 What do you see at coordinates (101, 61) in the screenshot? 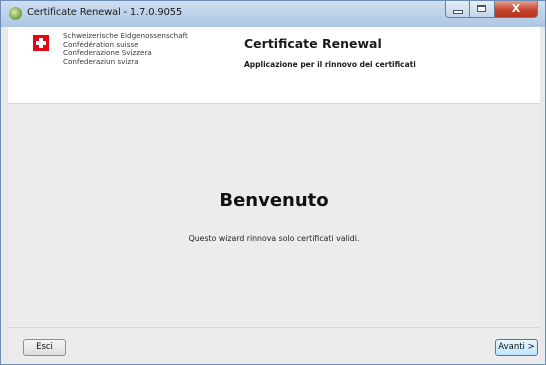
I see `confederation-line-rm: Confederaziun svizra` at bounding box center [101, 61].